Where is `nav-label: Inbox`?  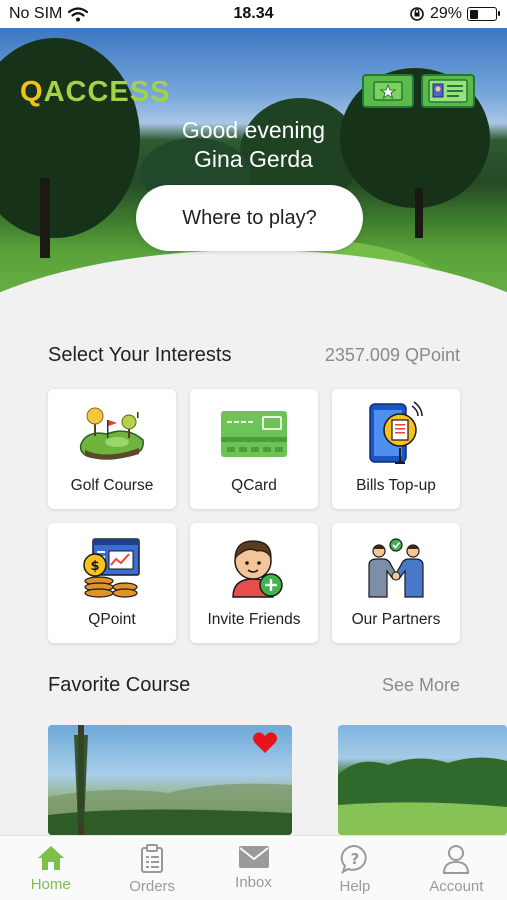
nav-label: Inbox is located at coordinates (253, 882).